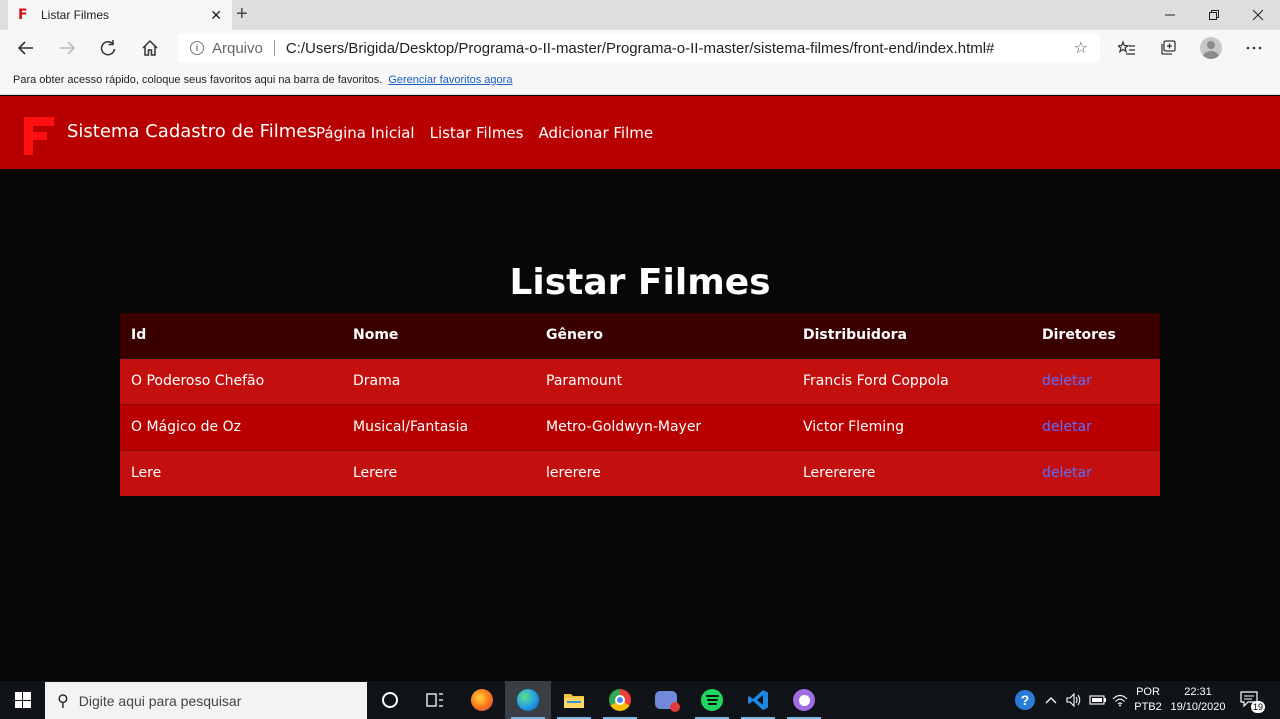 The image size is (1280, 719). Describe the element at coordinates (1120, 700) in the screenshot. I see `wifi-icon` at that location.